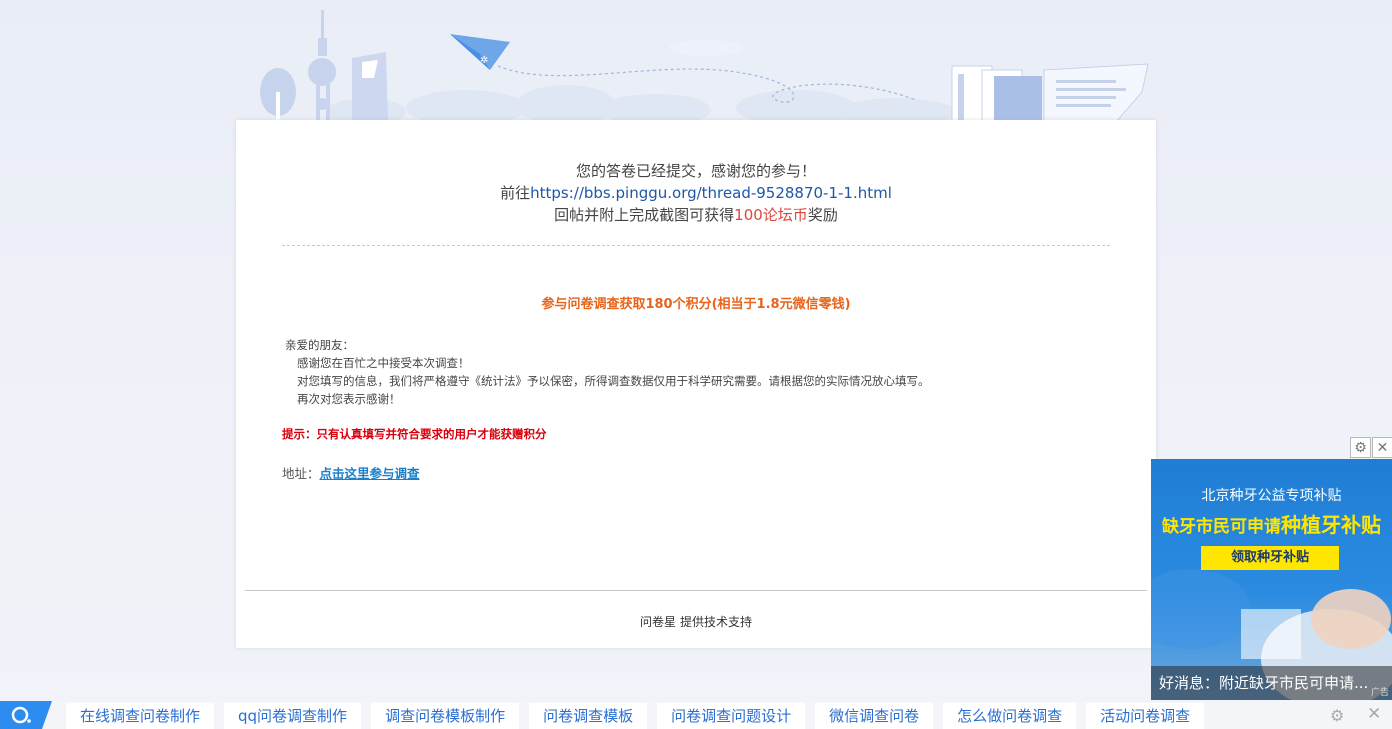 The image size is (1392, 729). Describe the element at coordinates (515, 193) in the screenshot. I see `forum-link-prefix: 前往` at that location.